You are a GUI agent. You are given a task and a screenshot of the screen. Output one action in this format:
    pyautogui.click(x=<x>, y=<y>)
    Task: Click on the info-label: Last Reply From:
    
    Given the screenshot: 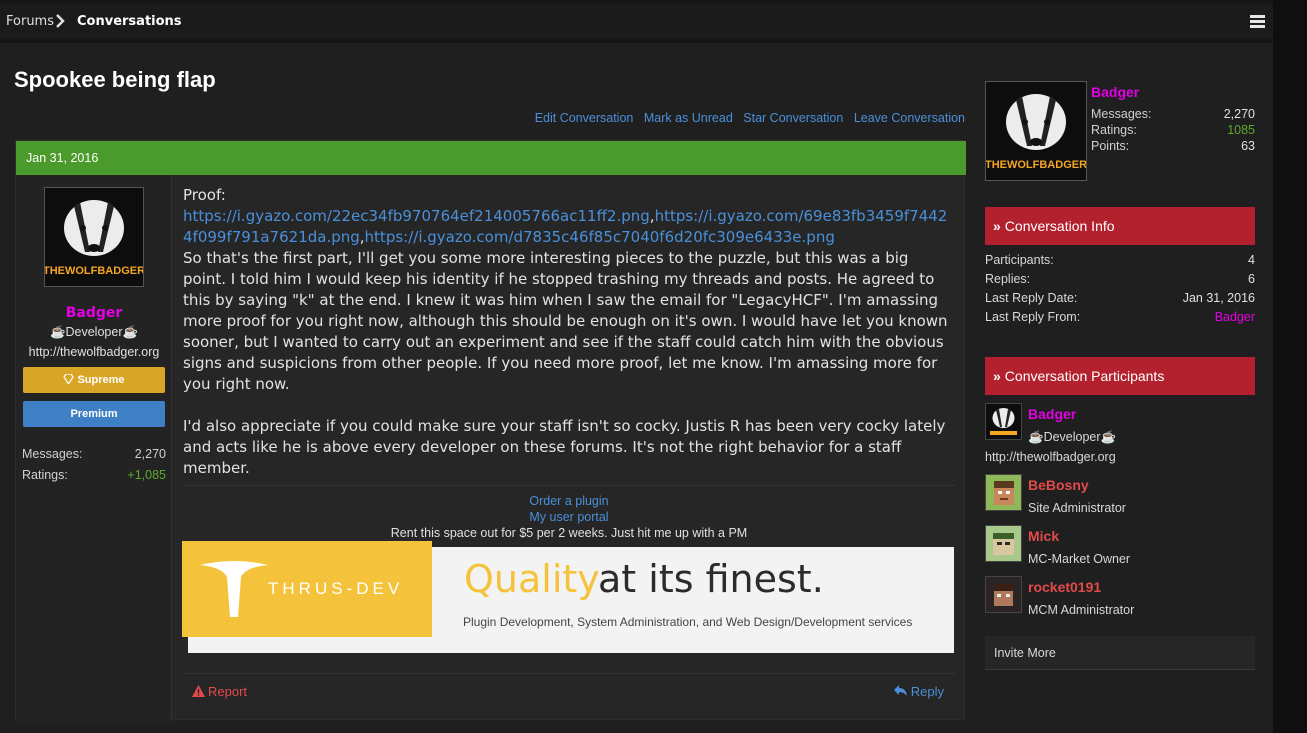 What is the action you would take?
    pyautogui.click(x=1033, y=317)
    